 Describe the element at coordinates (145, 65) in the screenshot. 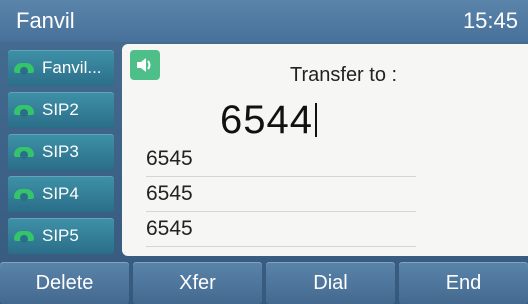

I see `speaker-icon` at that location.